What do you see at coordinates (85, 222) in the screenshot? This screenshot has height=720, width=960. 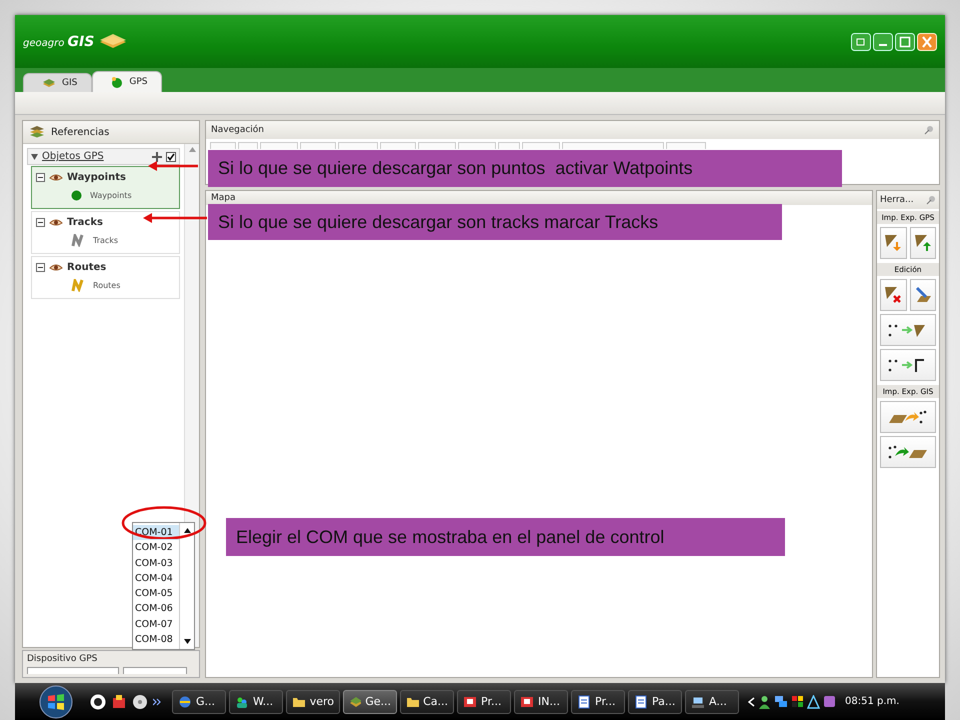 I see `layer-label: Tracks` at bounding box center [85, 222].